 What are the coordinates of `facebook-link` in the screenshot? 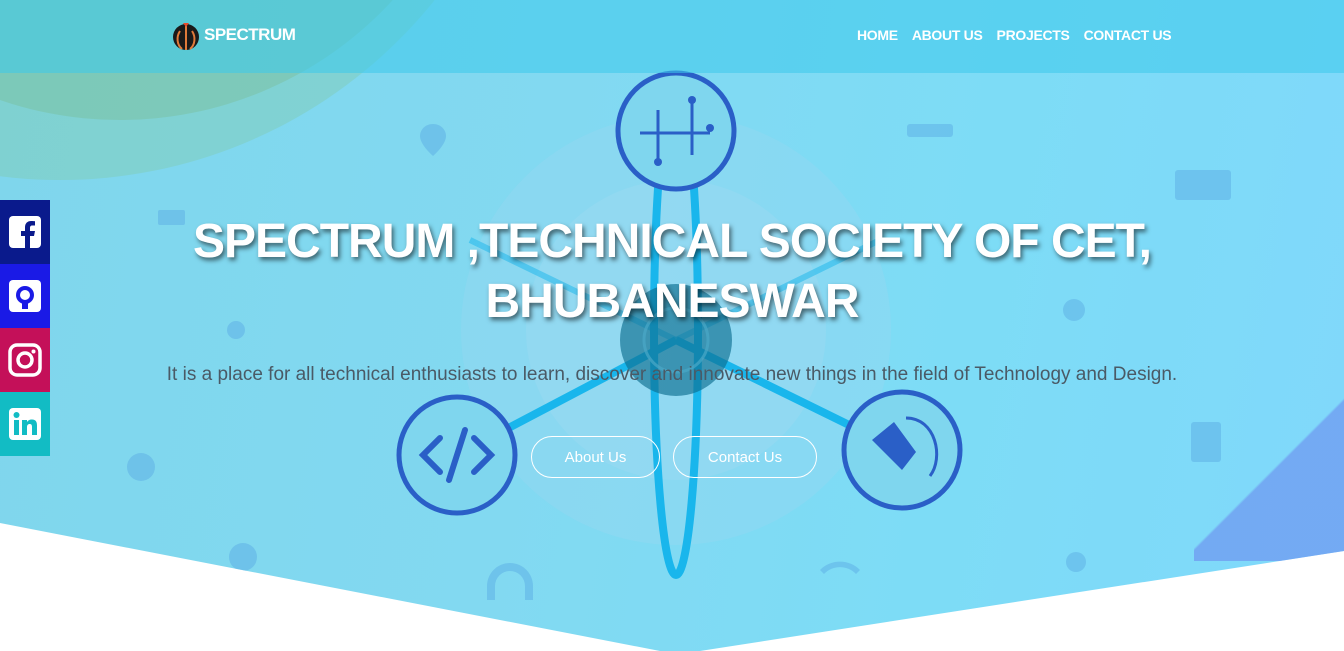 It's located at (25, 232).